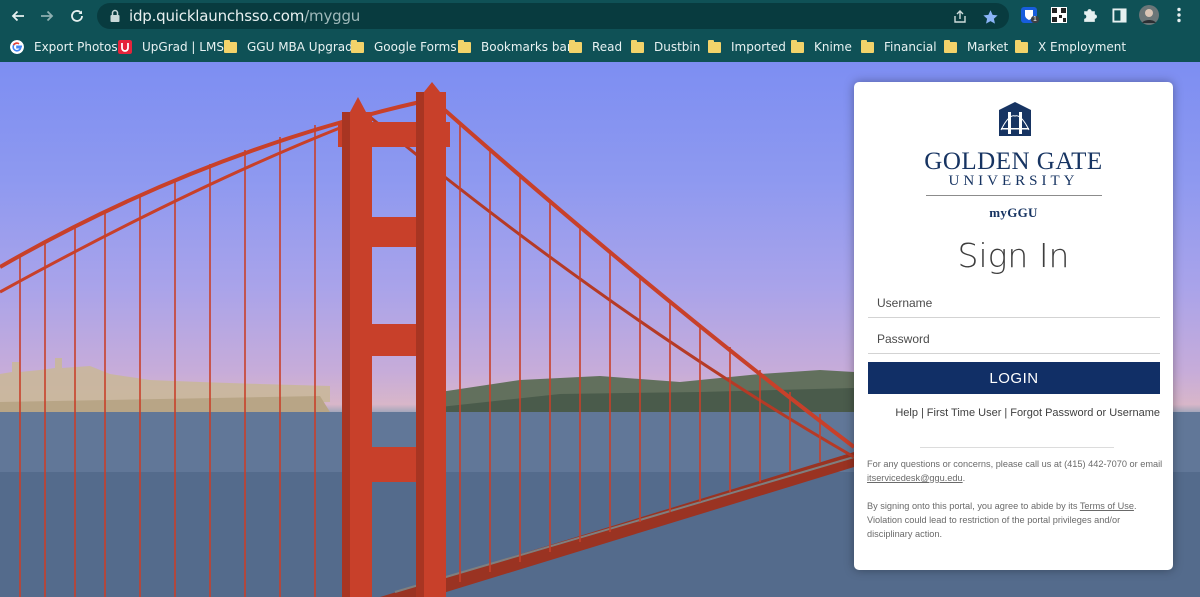  I want to click on page-title: Sign In, so click(1013, 255).